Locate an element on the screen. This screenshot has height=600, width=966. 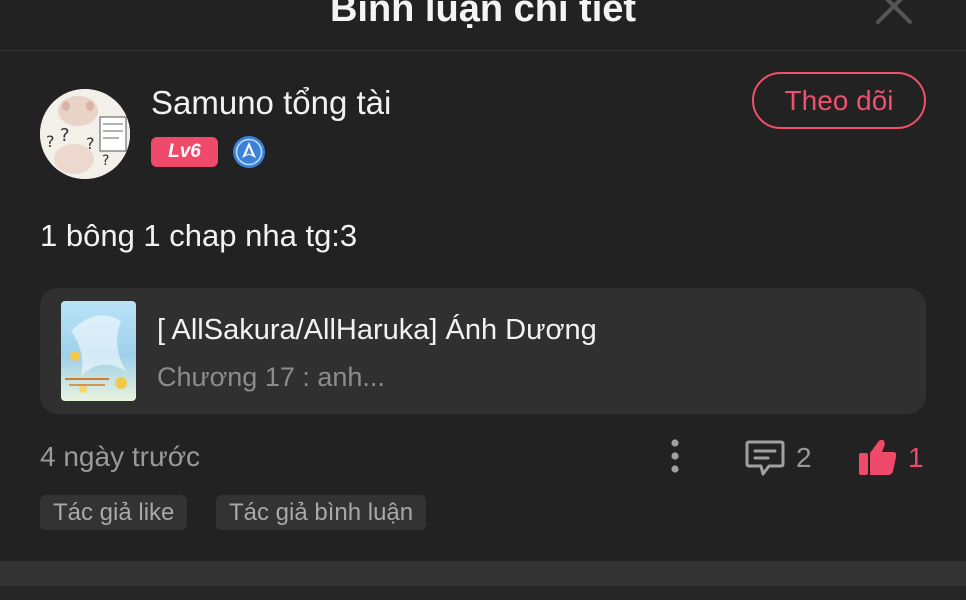
avatar-image: ? ? ? ? is located at coordinates (85, 134).